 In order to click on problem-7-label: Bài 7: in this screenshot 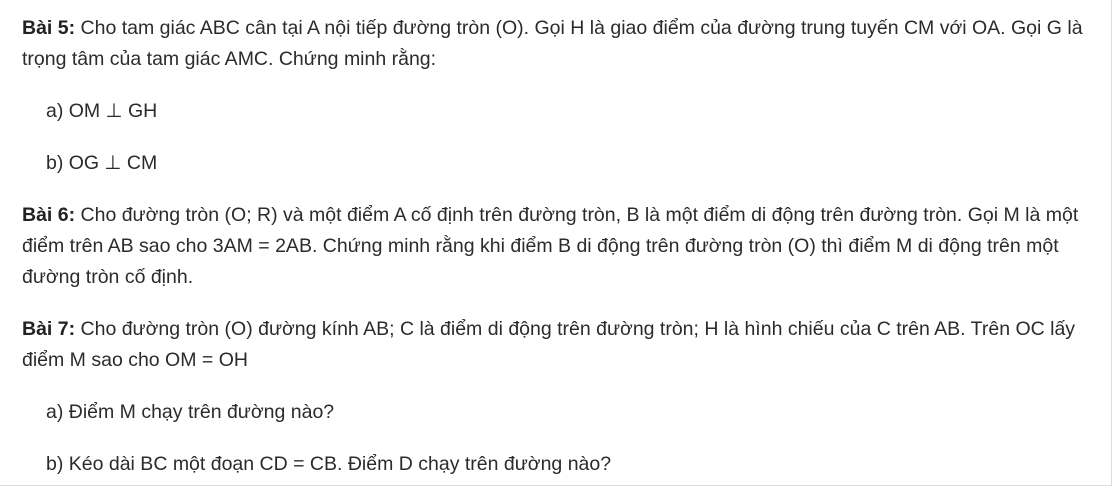, I will do `click(49, 329)`.